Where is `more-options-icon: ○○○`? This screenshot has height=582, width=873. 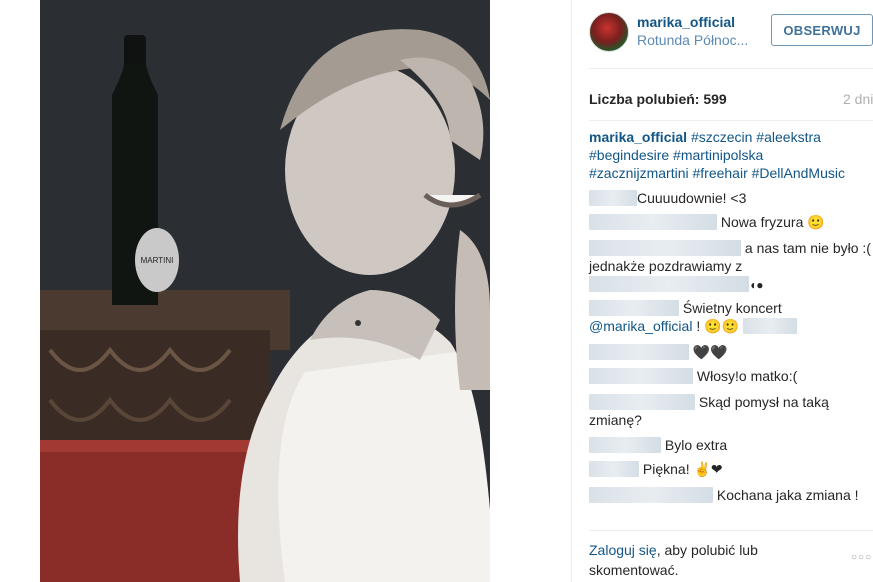
more-options-icon: ○○○ is located at coordinates (861, 557).